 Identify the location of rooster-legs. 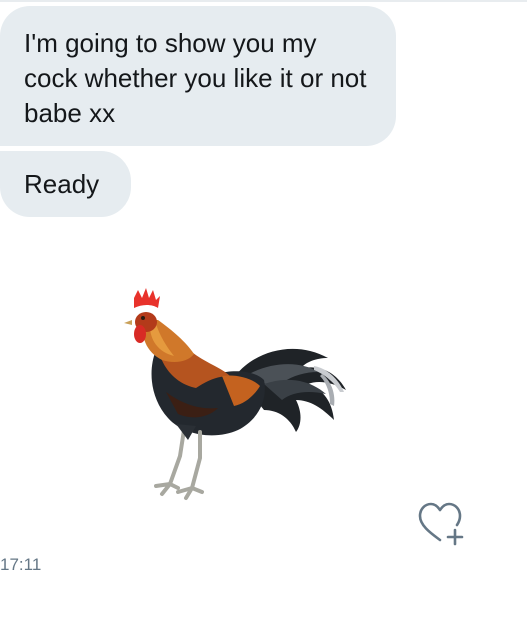
(179, 464).